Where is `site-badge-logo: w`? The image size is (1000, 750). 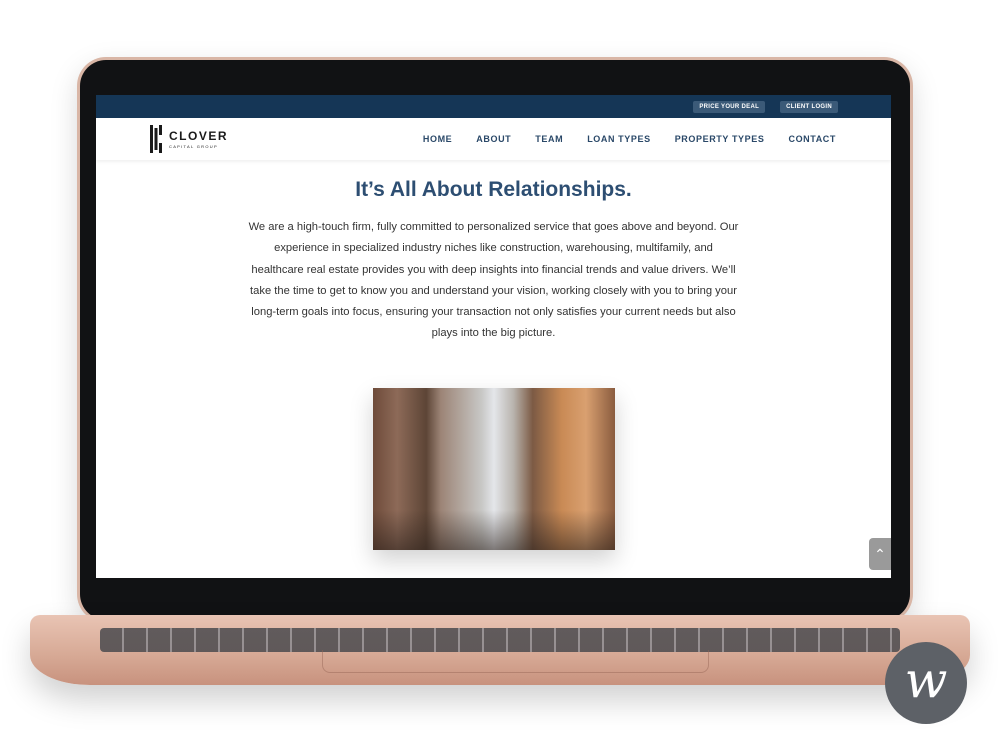
site-badge-logo: w is located at coordinates (926, 683).